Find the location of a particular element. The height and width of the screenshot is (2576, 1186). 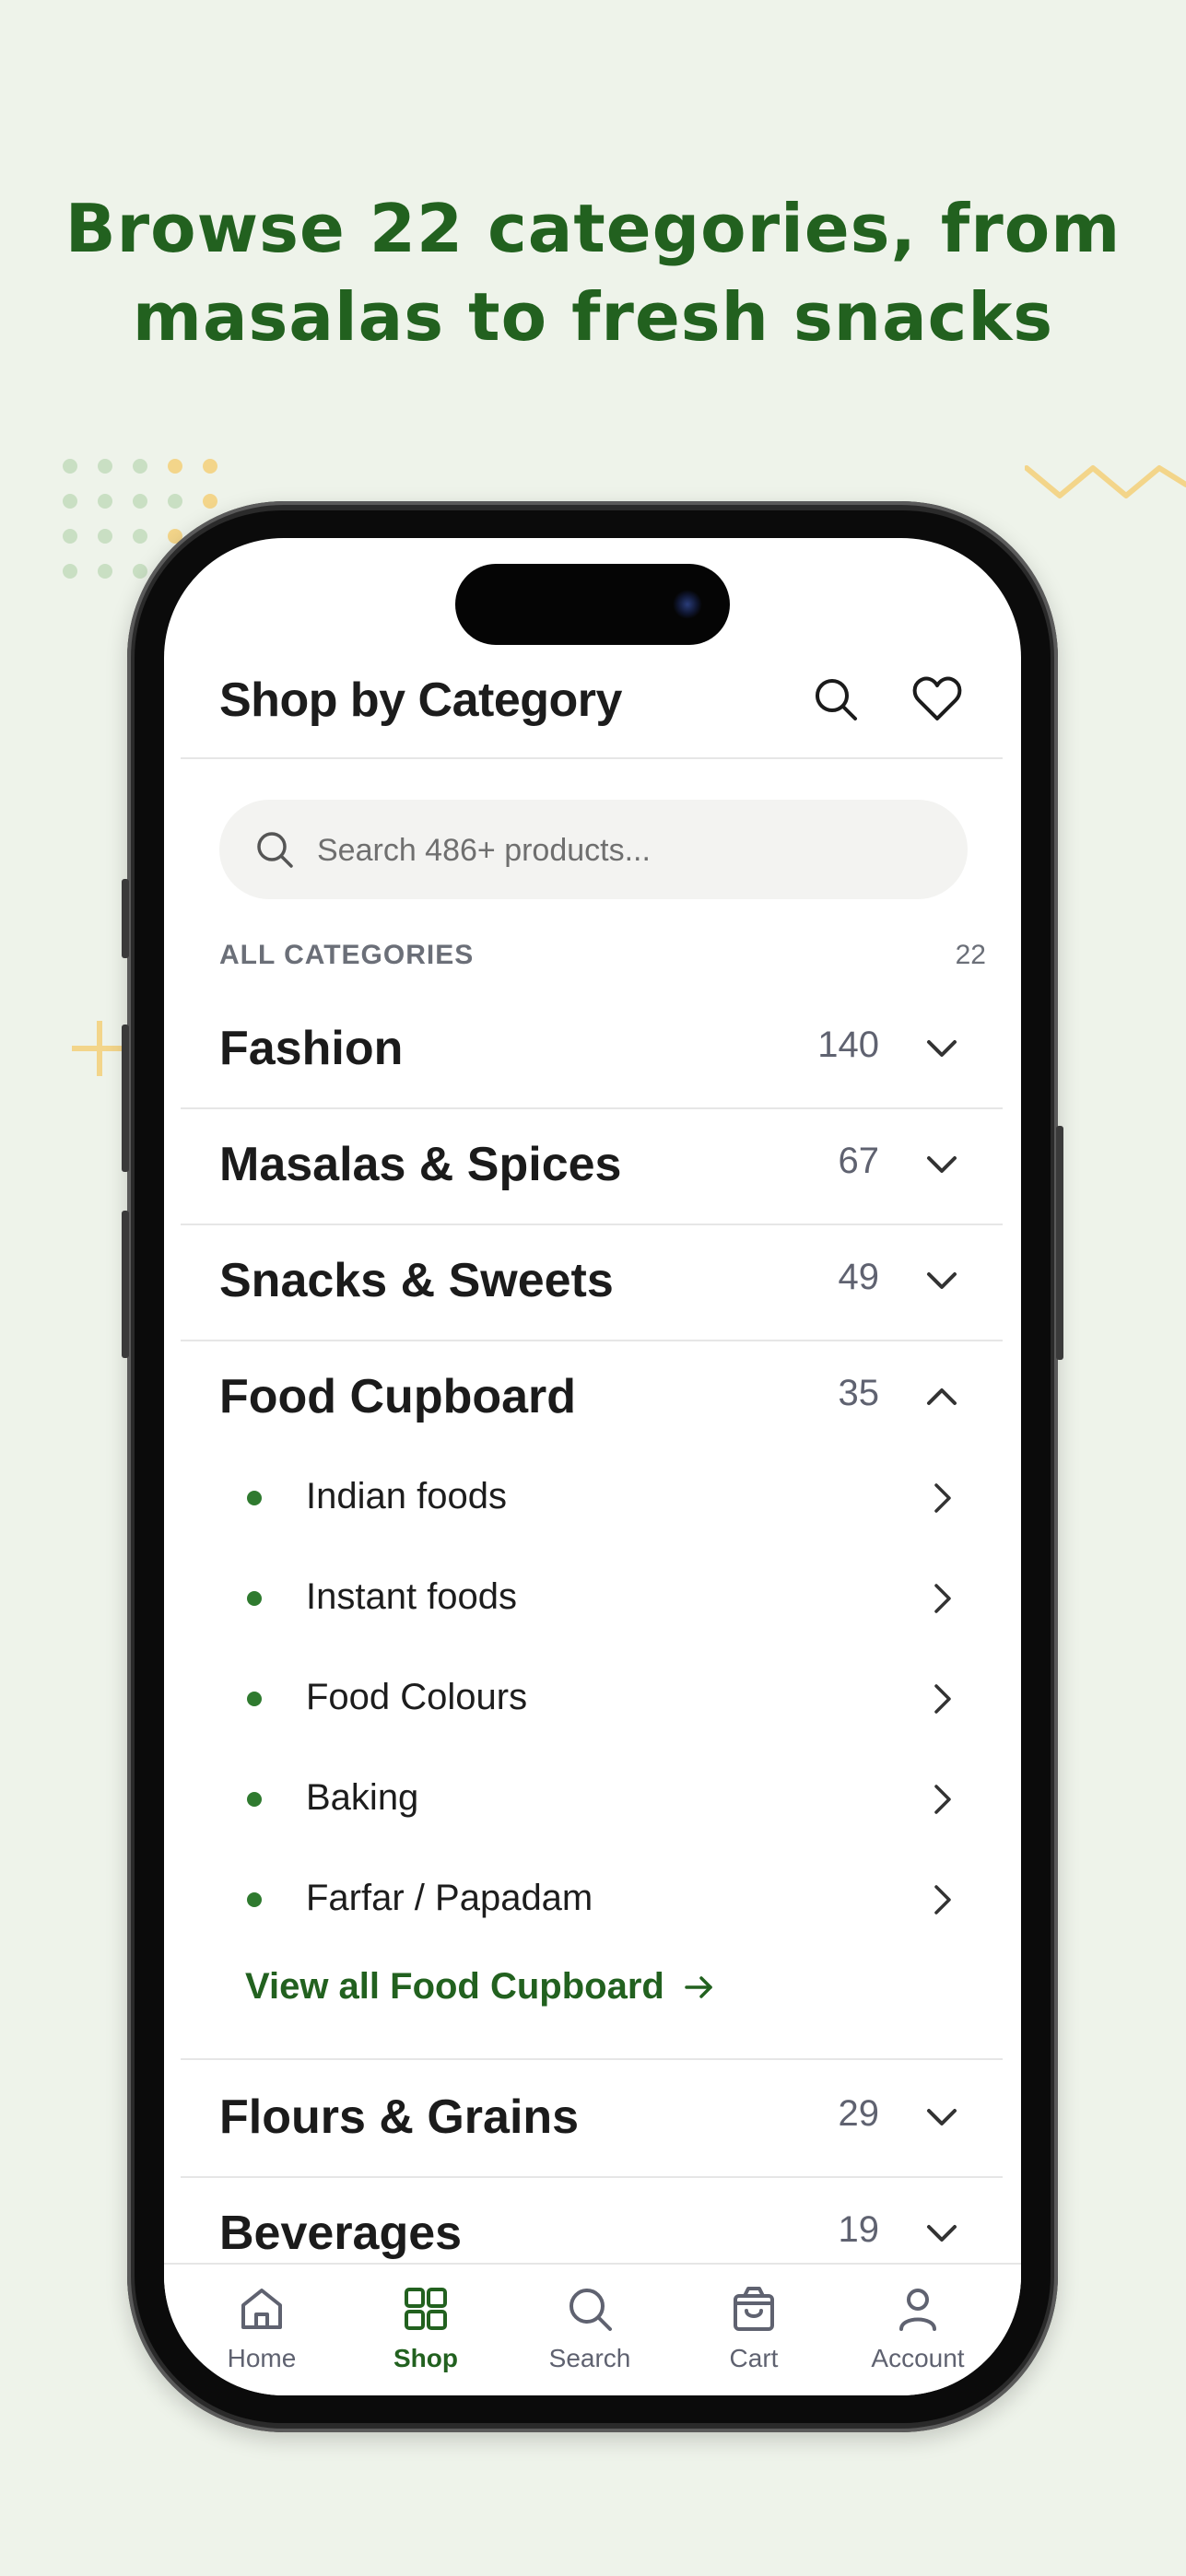

tab-label: Cart is located at coordinates (754, 2358).